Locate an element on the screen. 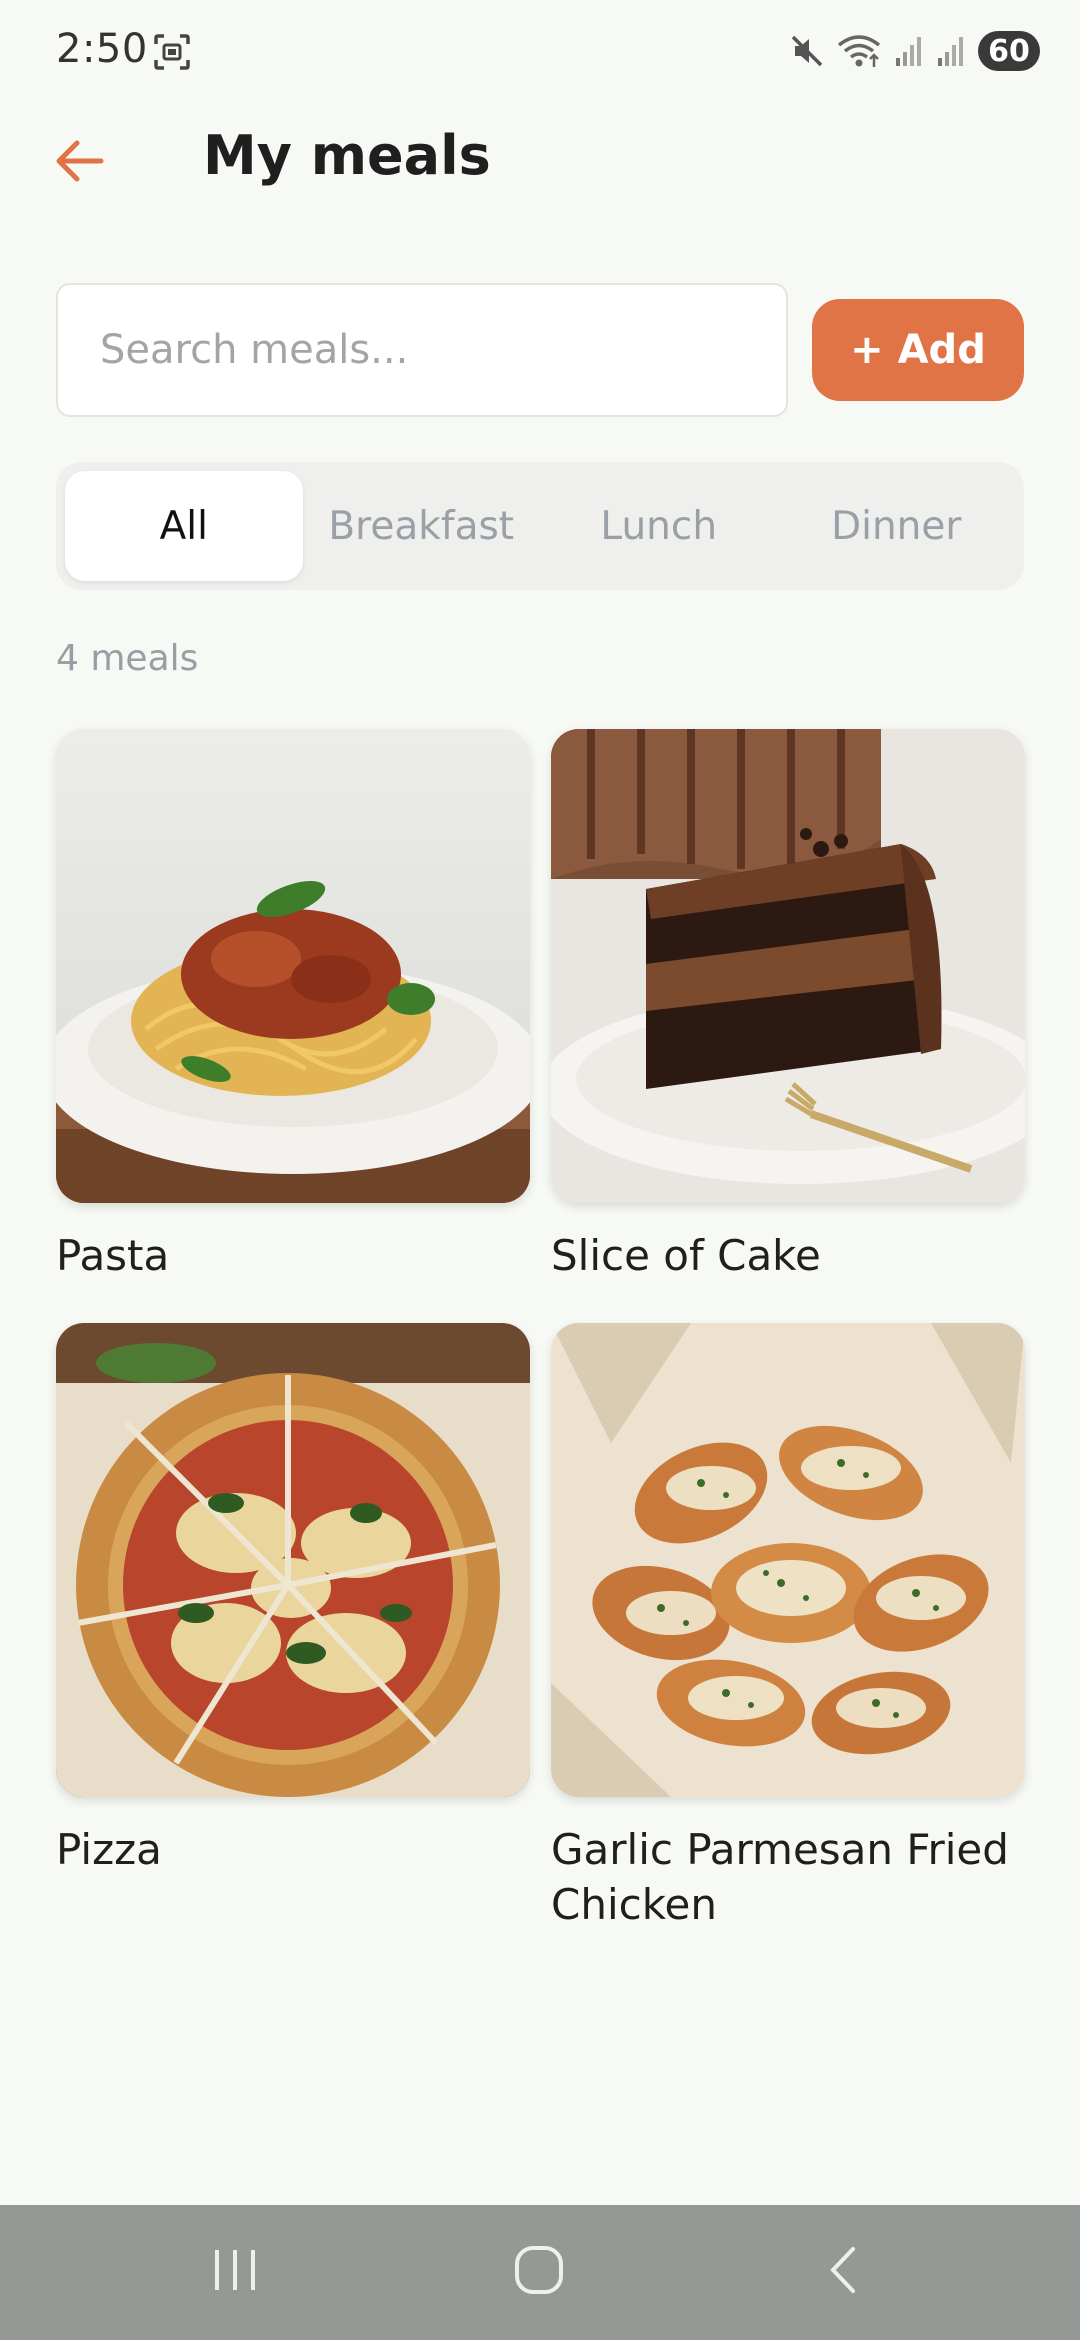 The image size is (1080, 2340). meal-card-garlic-parmesan-fried-chicken: Garlic Parmesan Fried Chicken is located at coordinates (788, 1627).